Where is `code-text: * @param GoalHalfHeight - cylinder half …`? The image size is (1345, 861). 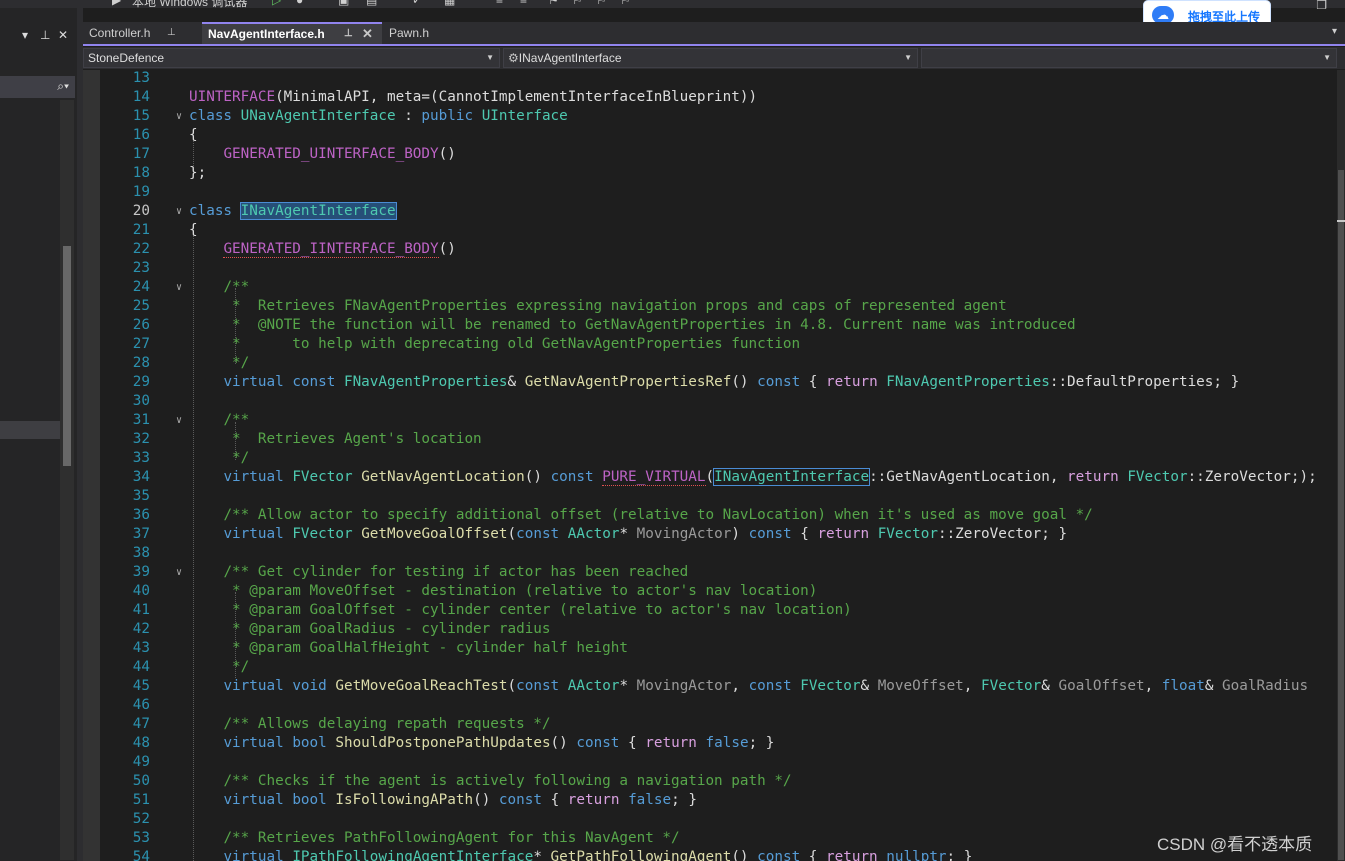 code-text: * @param GoalHalfHeight - cylinder half … is located at coordinates (408, 648).